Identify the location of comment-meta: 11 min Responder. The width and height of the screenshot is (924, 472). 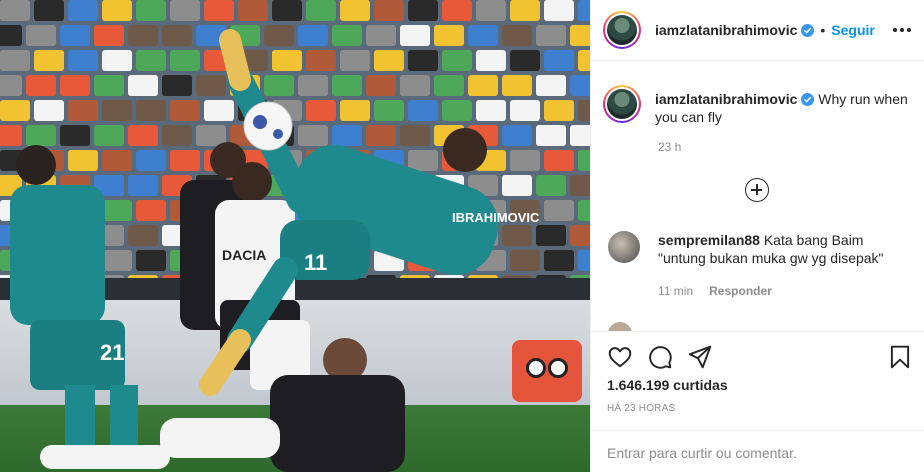
(715, 291).